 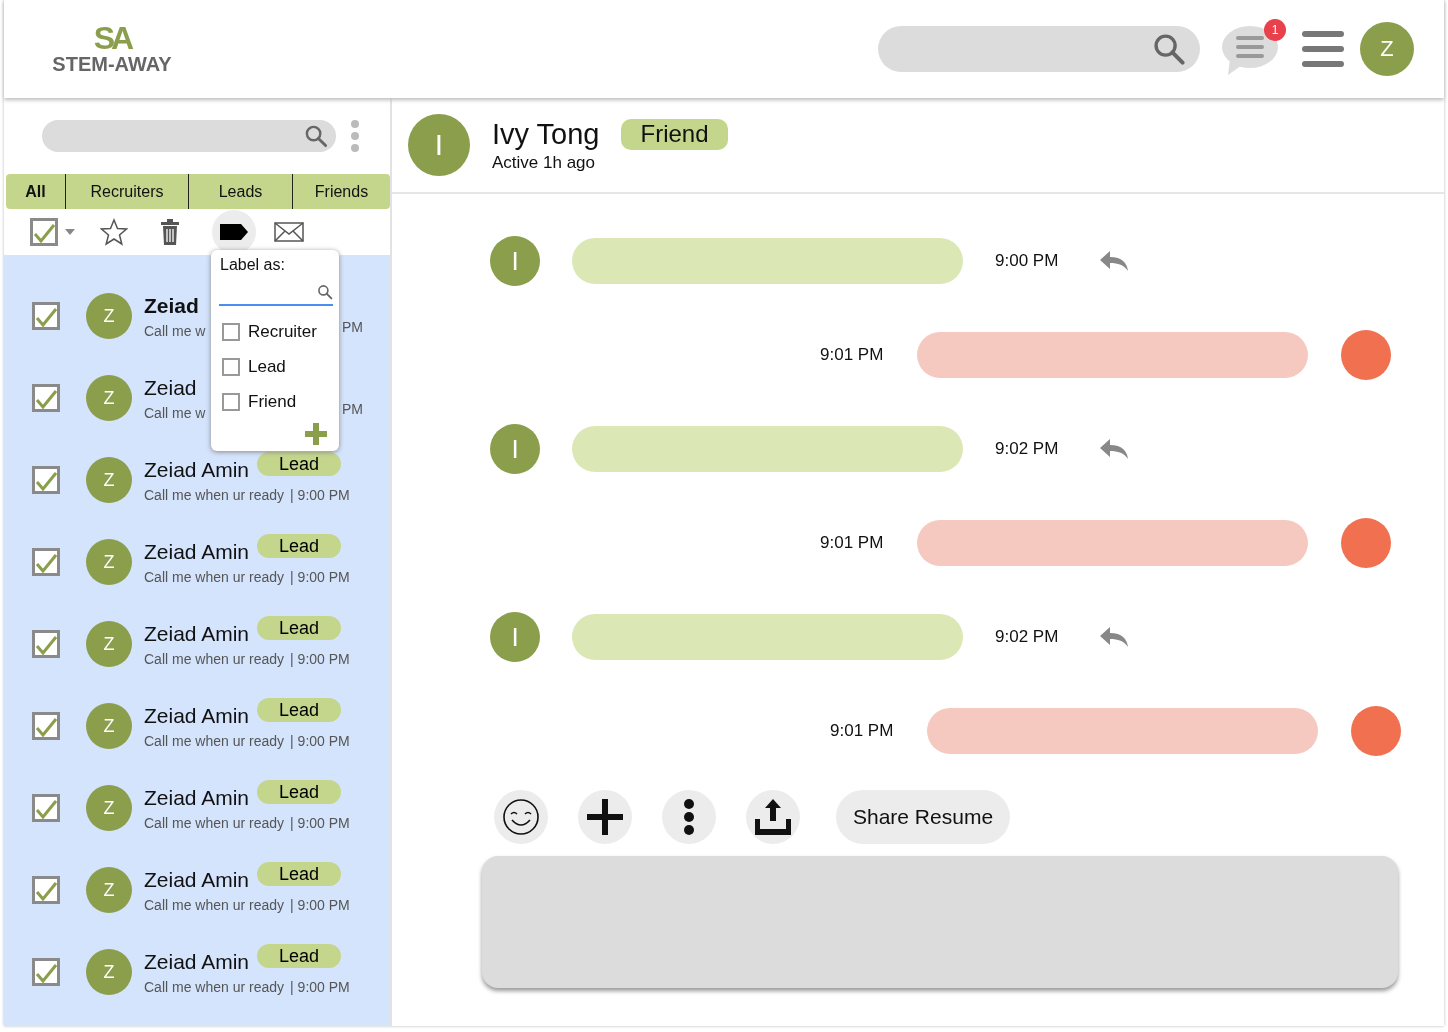 I want to click on smiley-icon, so click(x=521, y=817).